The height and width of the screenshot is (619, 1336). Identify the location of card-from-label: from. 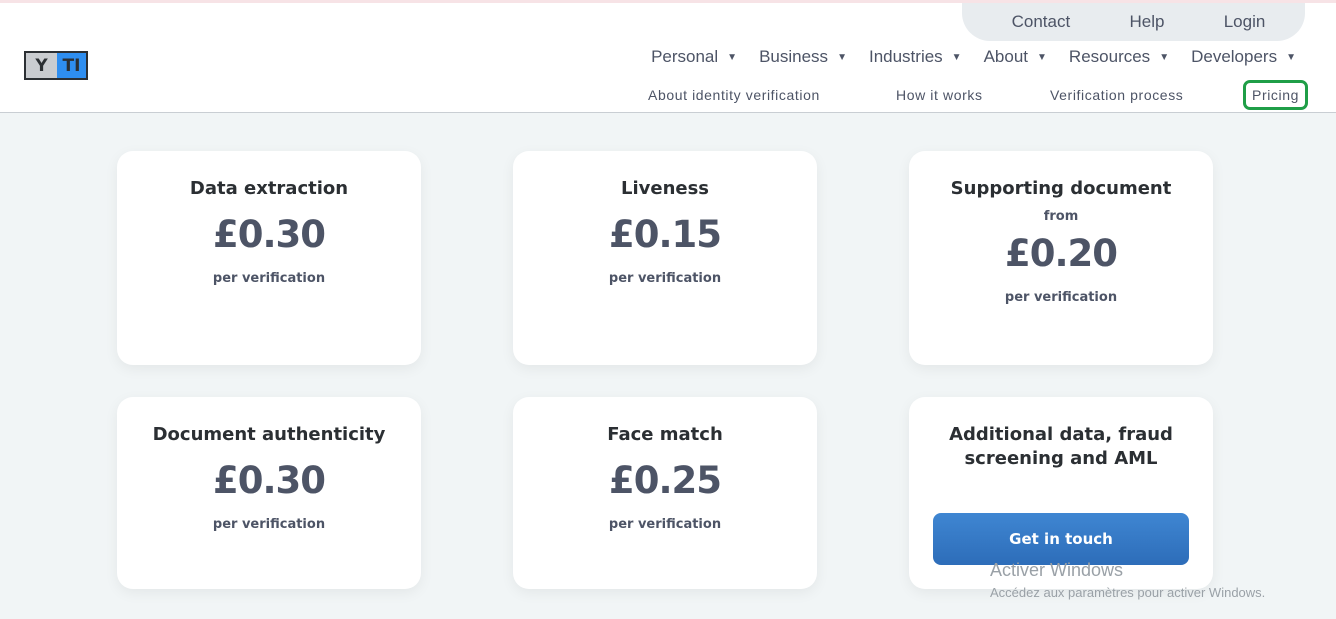
(1061, 216).